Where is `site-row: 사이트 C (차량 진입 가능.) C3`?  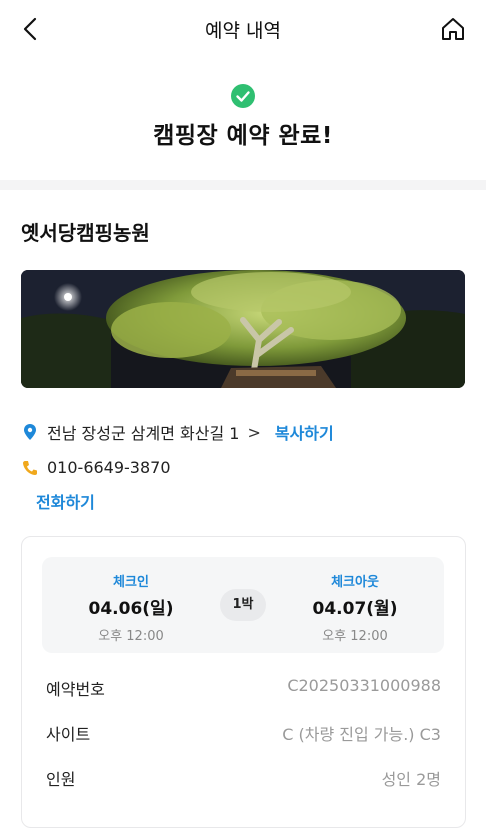
site-row: 사이트 C (차량 진입 가능.) C3 is located at coordinates (243, 733).